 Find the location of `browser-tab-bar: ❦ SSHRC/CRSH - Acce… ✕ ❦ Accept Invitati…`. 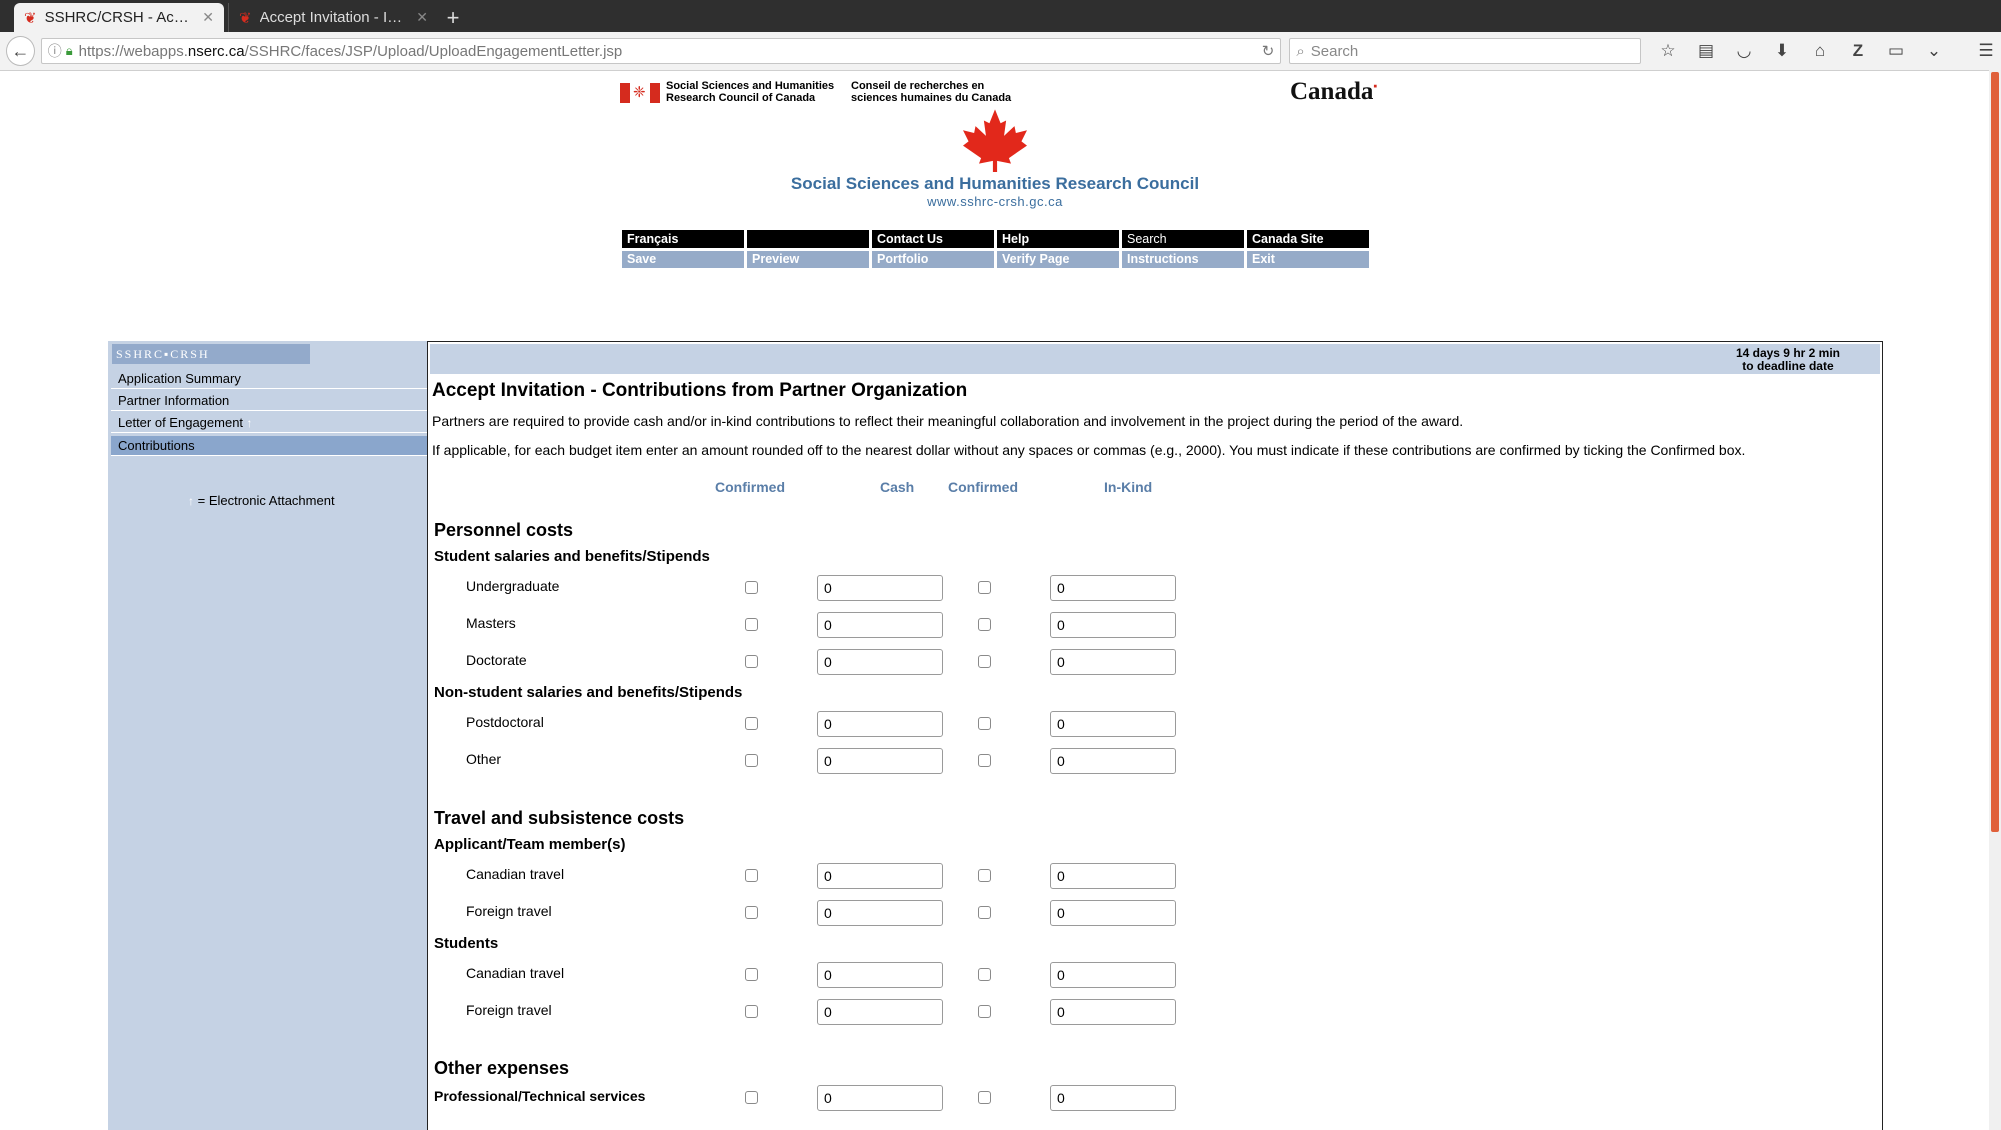

browser-tab-bar: ❦ SSHRC/CRSH - Acce… ✕ ❦ Accept Invitati… is located at coordinates (1000, 16).